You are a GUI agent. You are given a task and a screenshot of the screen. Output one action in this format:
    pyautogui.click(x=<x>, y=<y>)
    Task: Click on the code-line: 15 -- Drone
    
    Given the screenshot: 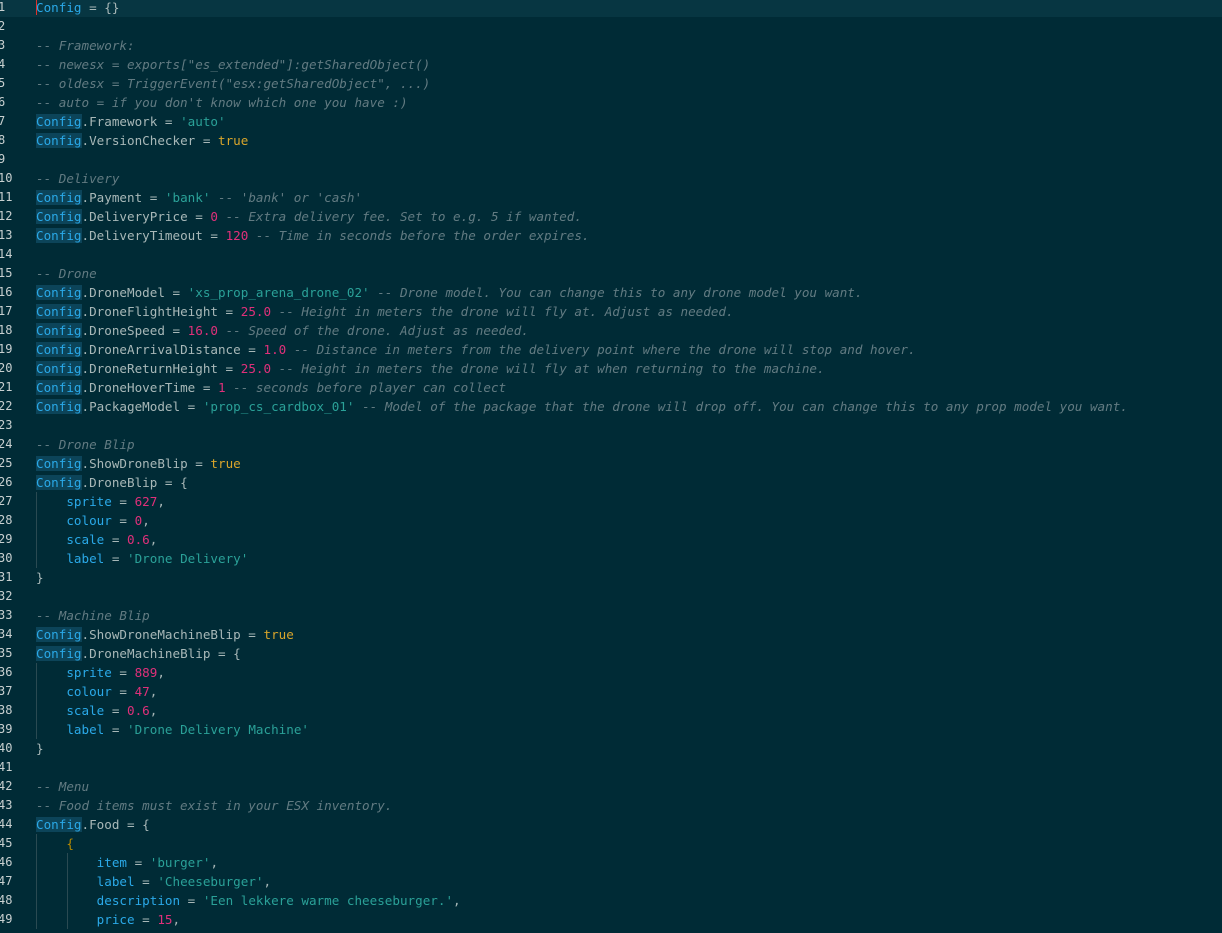 What is the action you would take?
    pyautogui.click(x=611, y=273)
    